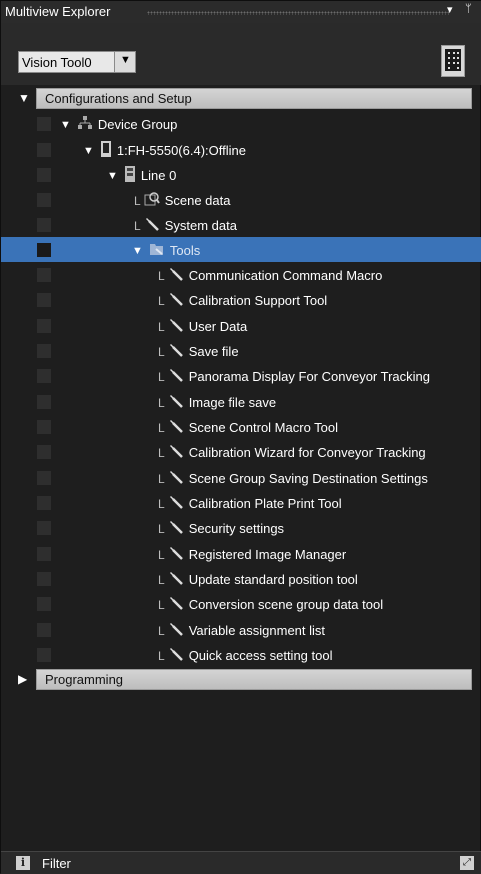  What do you see at coordinates (307, 452) in the screenshot?
I see `tree-item-label: Calibration Wizard for Conveyor Tracking` at bounding box center [307, 452].